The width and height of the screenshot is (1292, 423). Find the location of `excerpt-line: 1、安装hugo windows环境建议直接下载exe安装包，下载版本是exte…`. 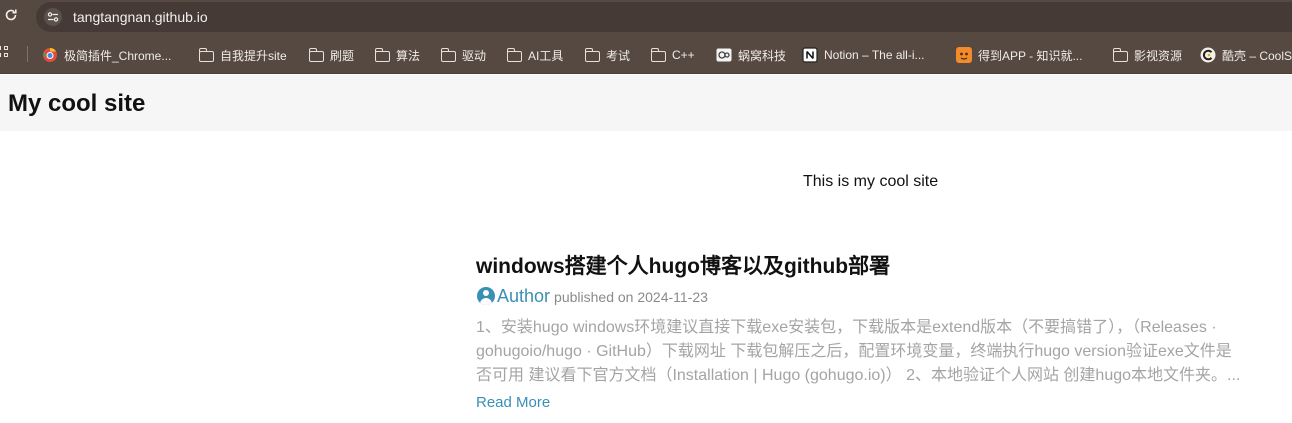

excerpt-line: 1、安装hugo windows环境建议直接下载exe安装包，下载版本是exte… is located at coordinates (846, 327).